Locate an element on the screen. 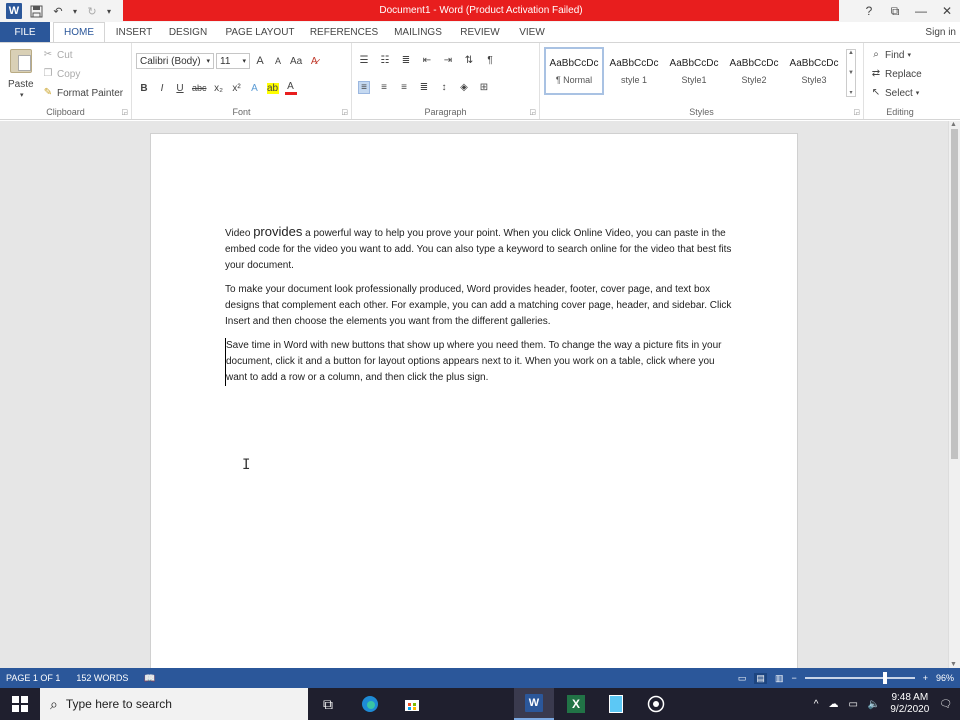 The image size is (960, 720). text-effects-icon: A is located at coordinates (255, 88).